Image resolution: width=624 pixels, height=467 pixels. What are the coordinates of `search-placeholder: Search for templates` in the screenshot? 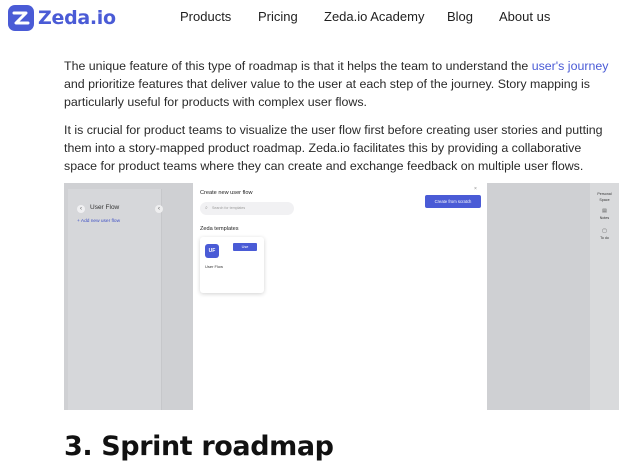 It's located at (229, 208).